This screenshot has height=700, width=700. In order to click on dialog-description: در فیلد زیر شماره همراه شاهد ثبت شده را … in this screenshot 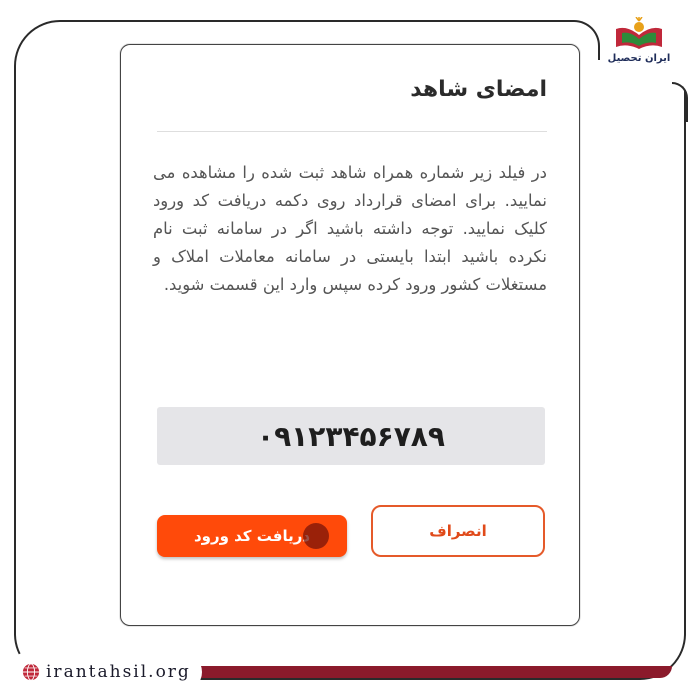, I will do `click(350, 228)`.